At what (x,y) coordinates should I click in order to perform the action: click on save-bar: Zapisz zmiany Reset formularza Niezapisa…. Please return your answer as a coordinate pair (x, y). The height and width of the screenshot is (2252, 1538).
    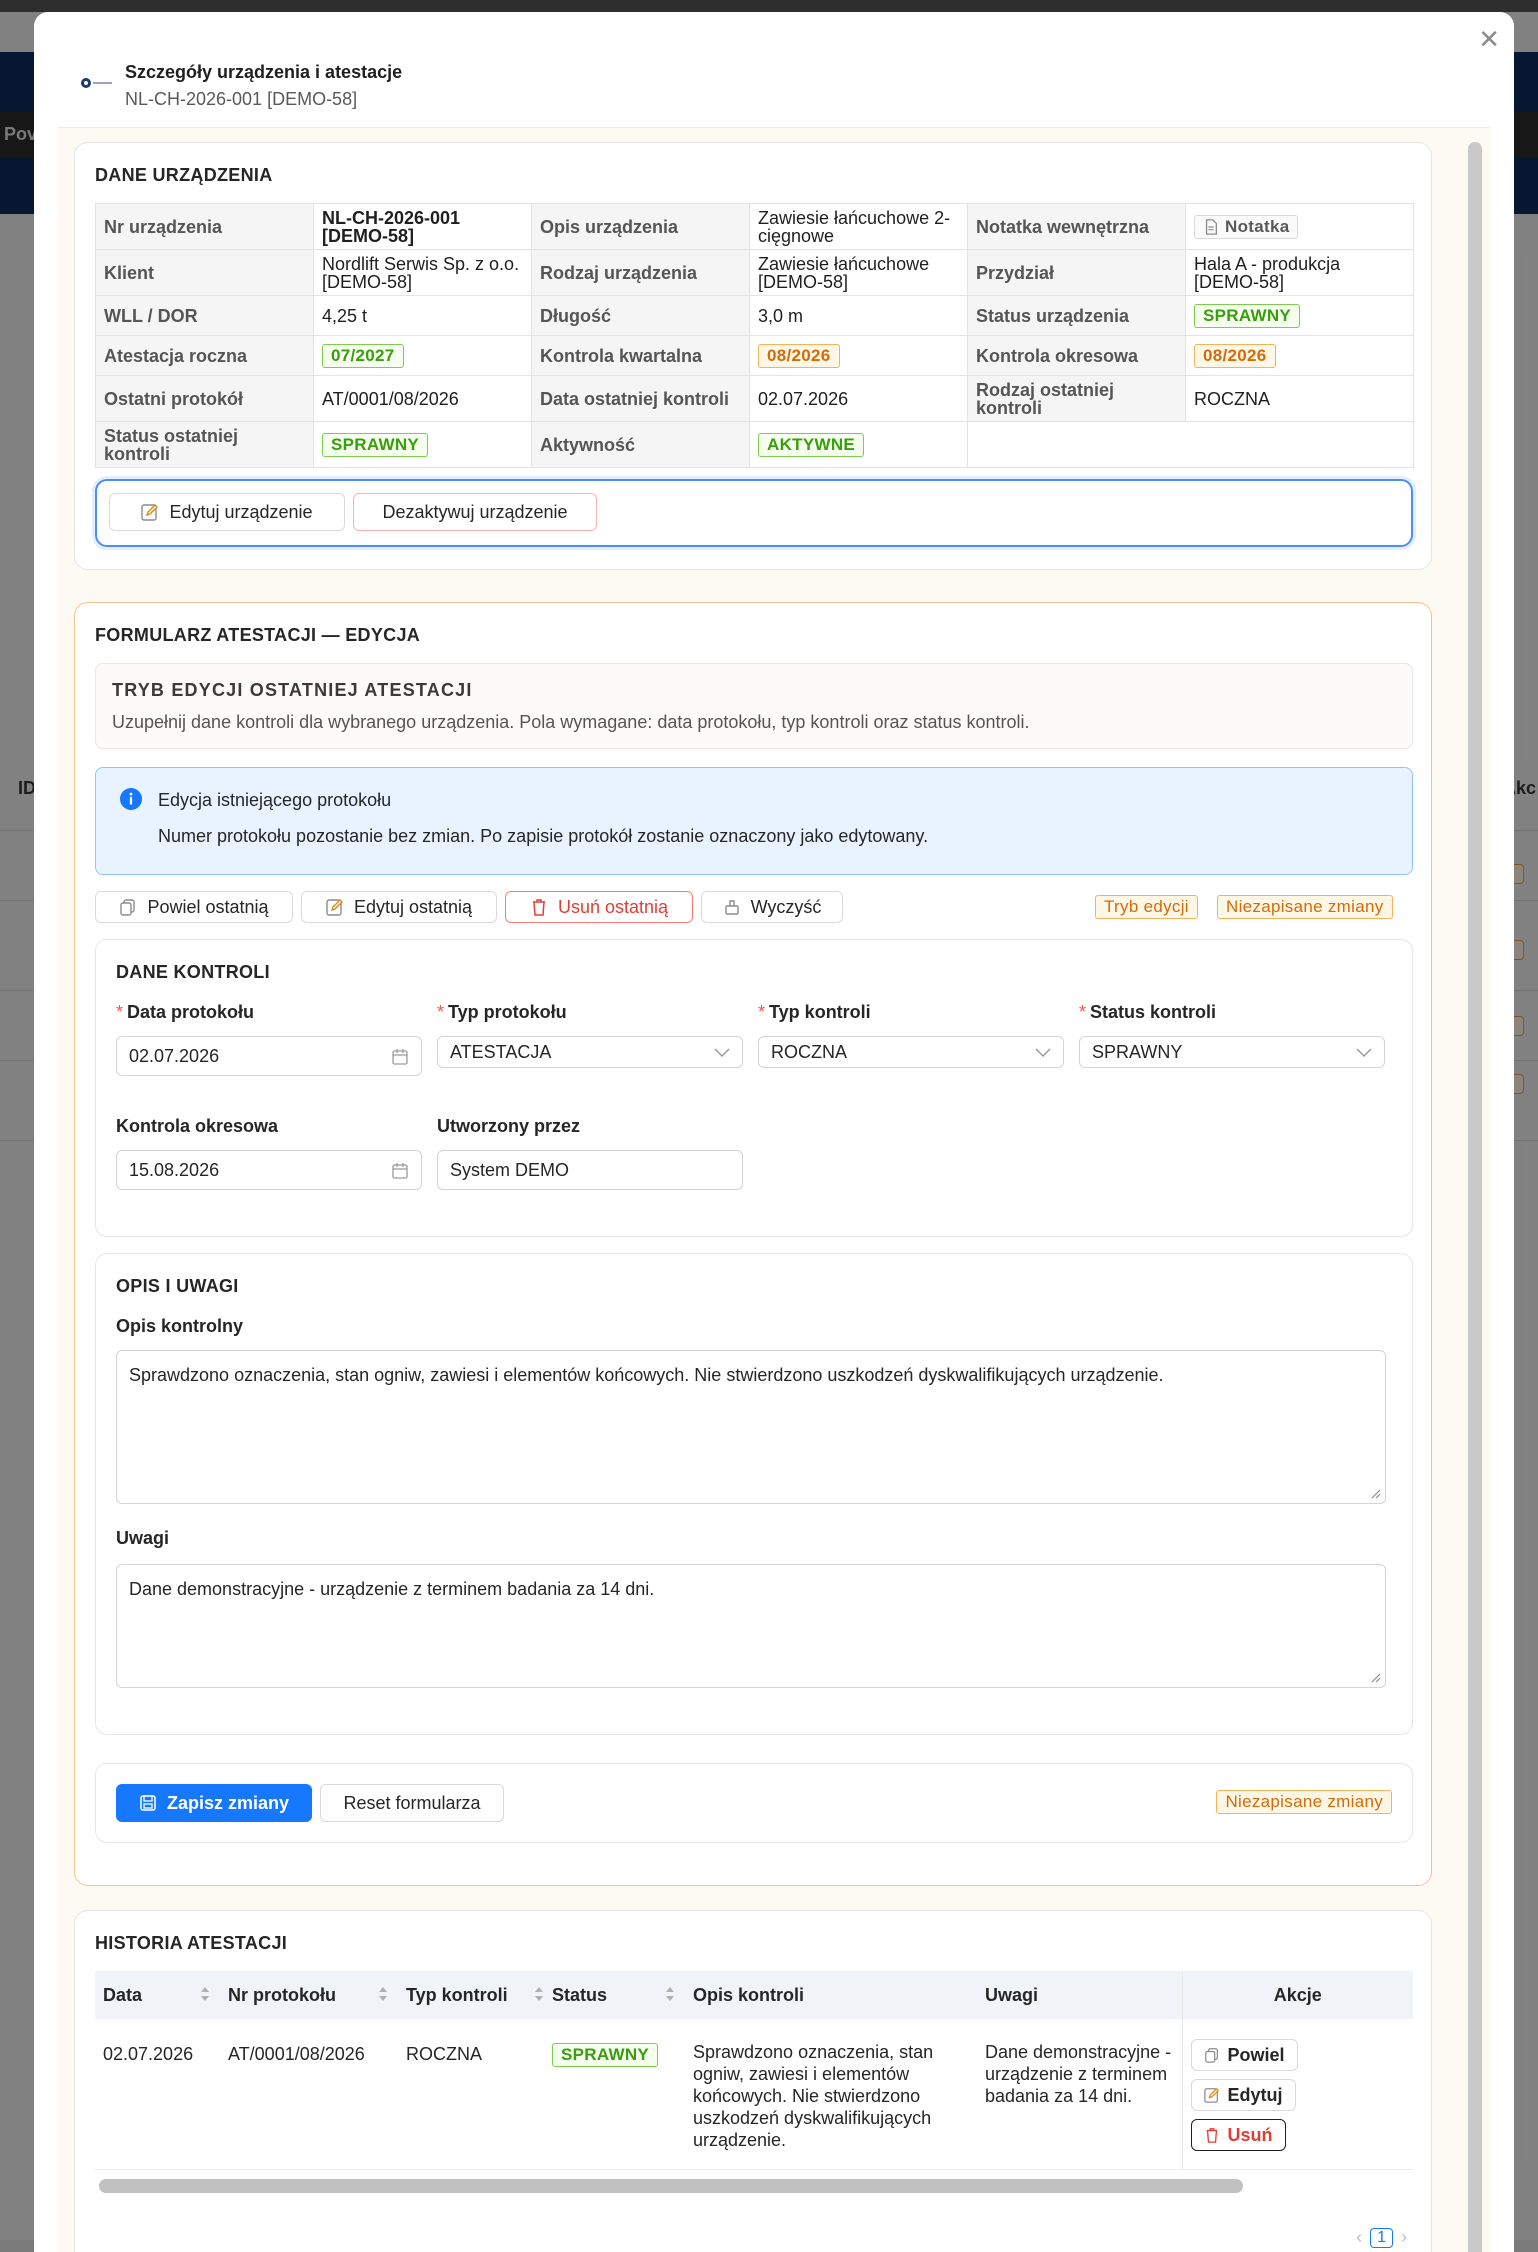
    Looking at the image, I should click on (754, 1803).